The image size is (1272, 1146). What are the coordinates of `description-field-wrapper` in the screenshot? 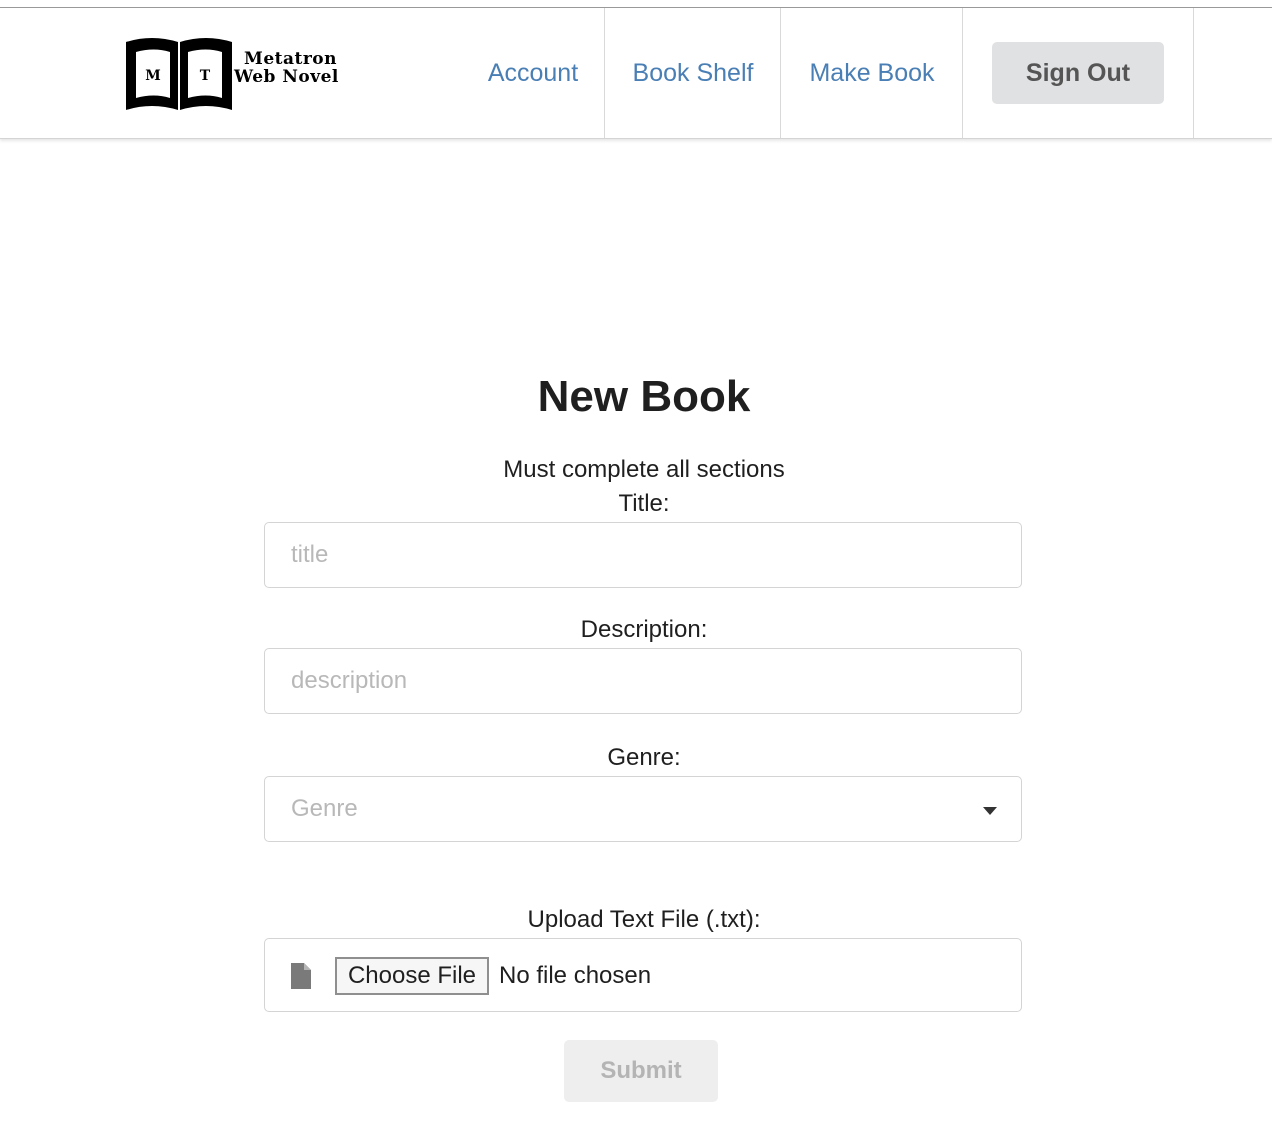 It's located at (643, 681).